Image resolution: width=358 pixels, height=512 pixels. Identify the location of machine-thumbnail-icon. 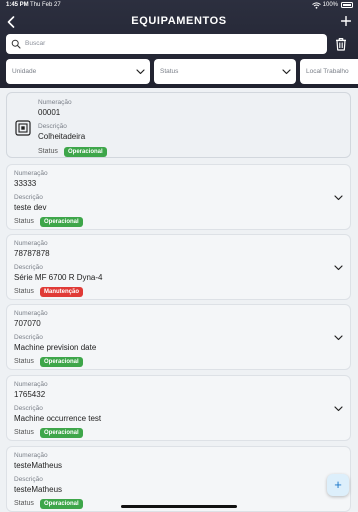
(23, 128).